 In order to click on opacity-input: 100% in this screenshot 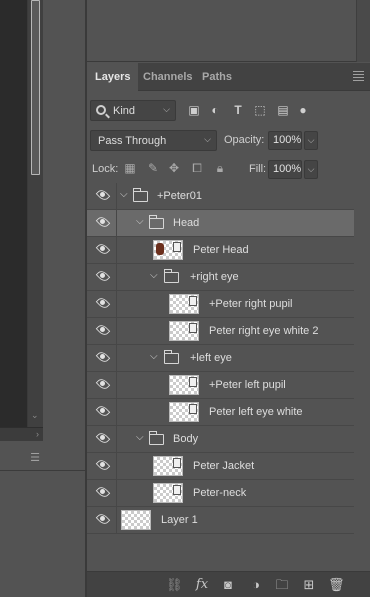, I will do `click(285, 140)`.